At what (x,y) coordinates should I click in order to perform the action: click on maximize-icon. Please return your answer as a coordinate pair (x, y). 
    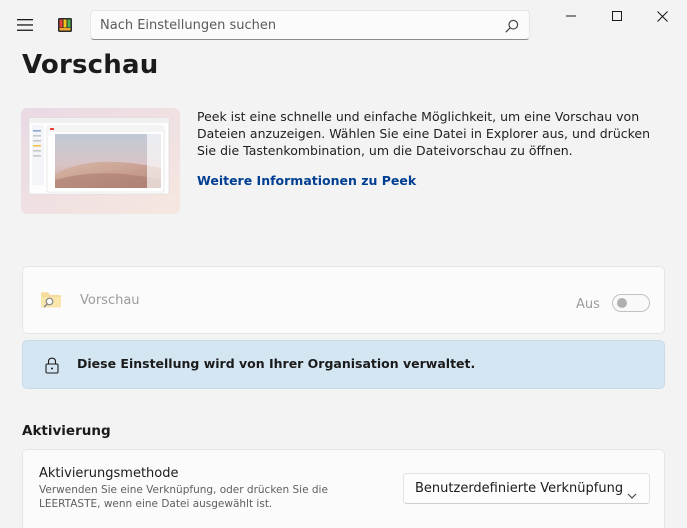
    Looking at the image, I should click on (617, 16).